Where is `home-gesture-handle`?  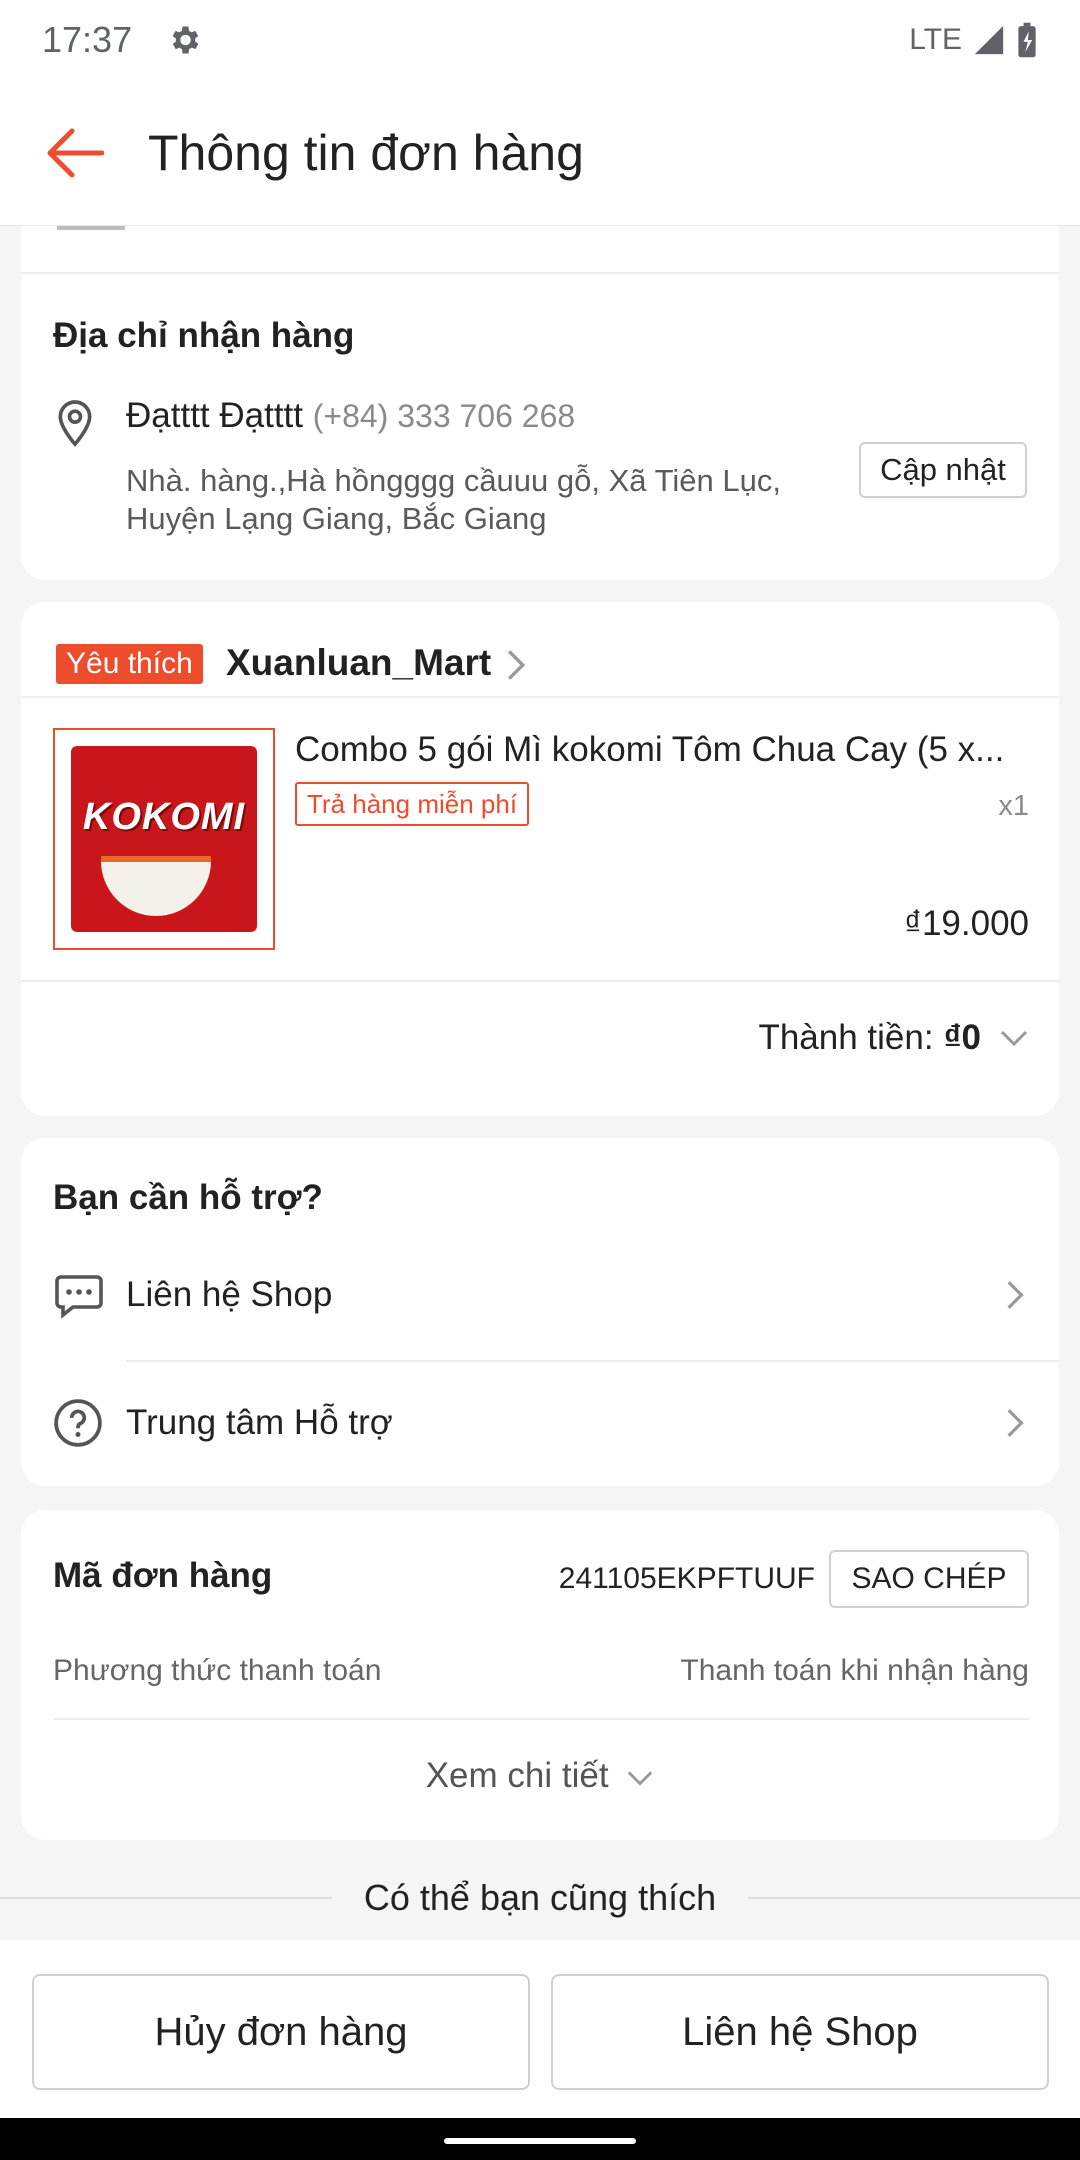 home-gesture-handle is located at coordinates (540, 2141).